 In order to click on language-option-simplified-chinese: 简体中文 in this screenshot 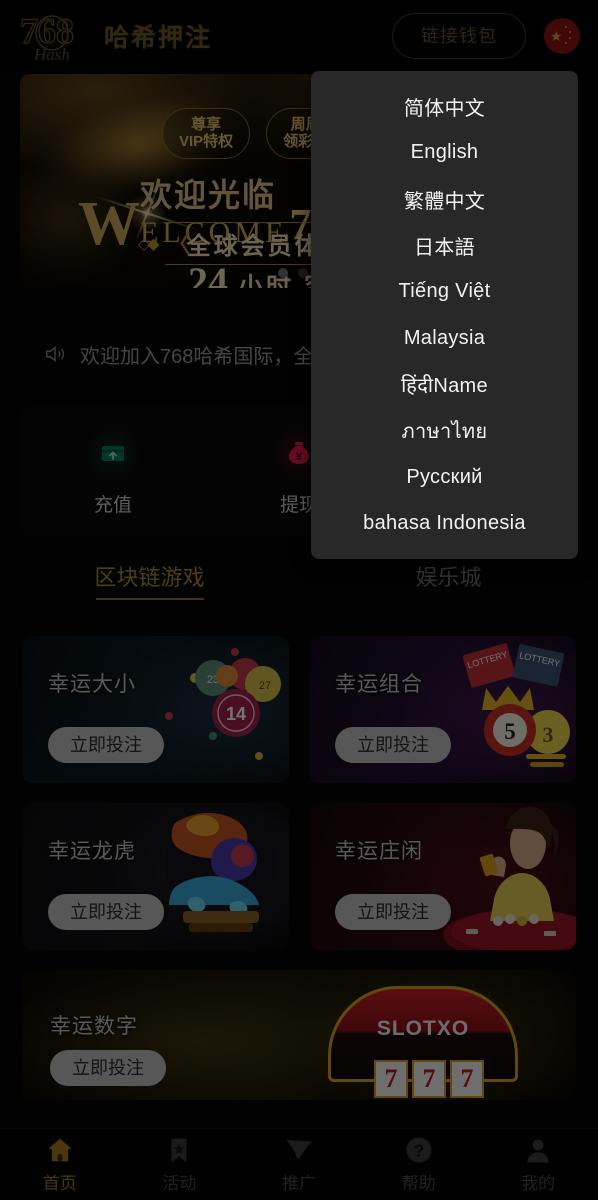, I will do `click(444, 106)`.